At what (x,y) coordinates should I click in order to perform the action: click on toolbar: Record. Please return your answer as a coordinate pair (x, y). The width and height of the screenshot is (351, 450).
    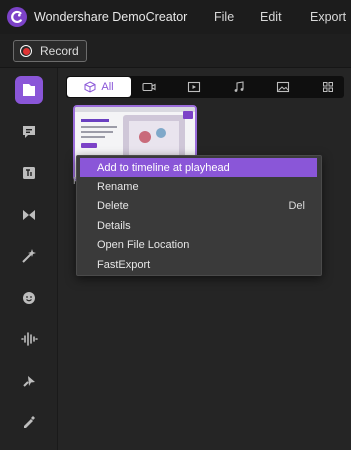
    Looking at the image, I should click on (175, 51).